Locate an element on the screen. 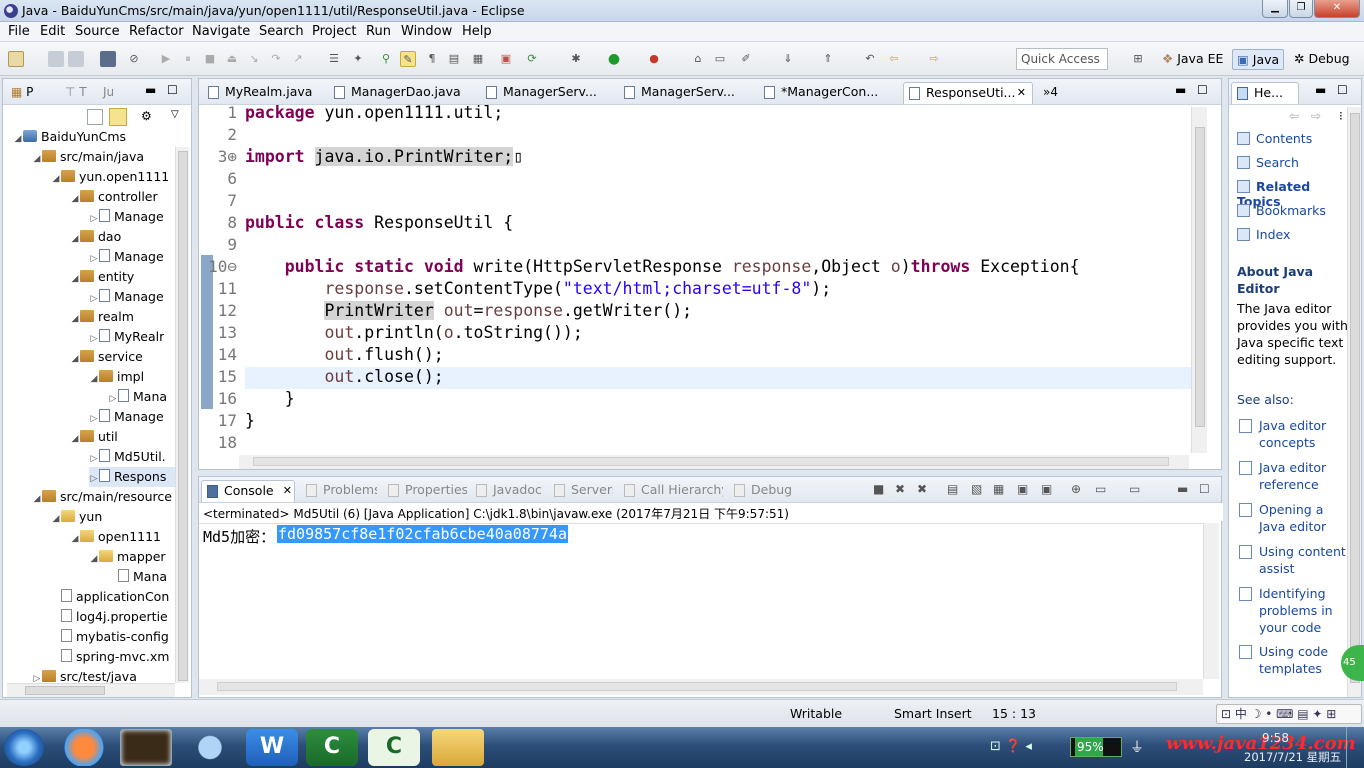  terminate-console-icon: ■ is located at coordinates (878, 489).